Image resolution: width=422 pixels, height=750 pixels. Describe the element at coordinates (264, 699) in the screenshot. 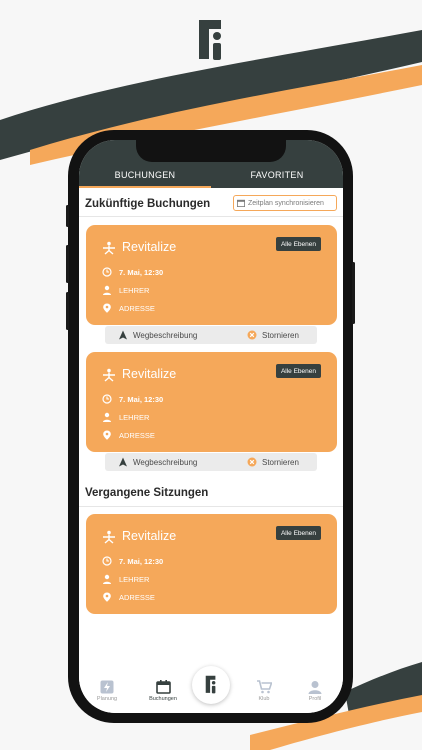

I see `nav-label: Klub` at that location.